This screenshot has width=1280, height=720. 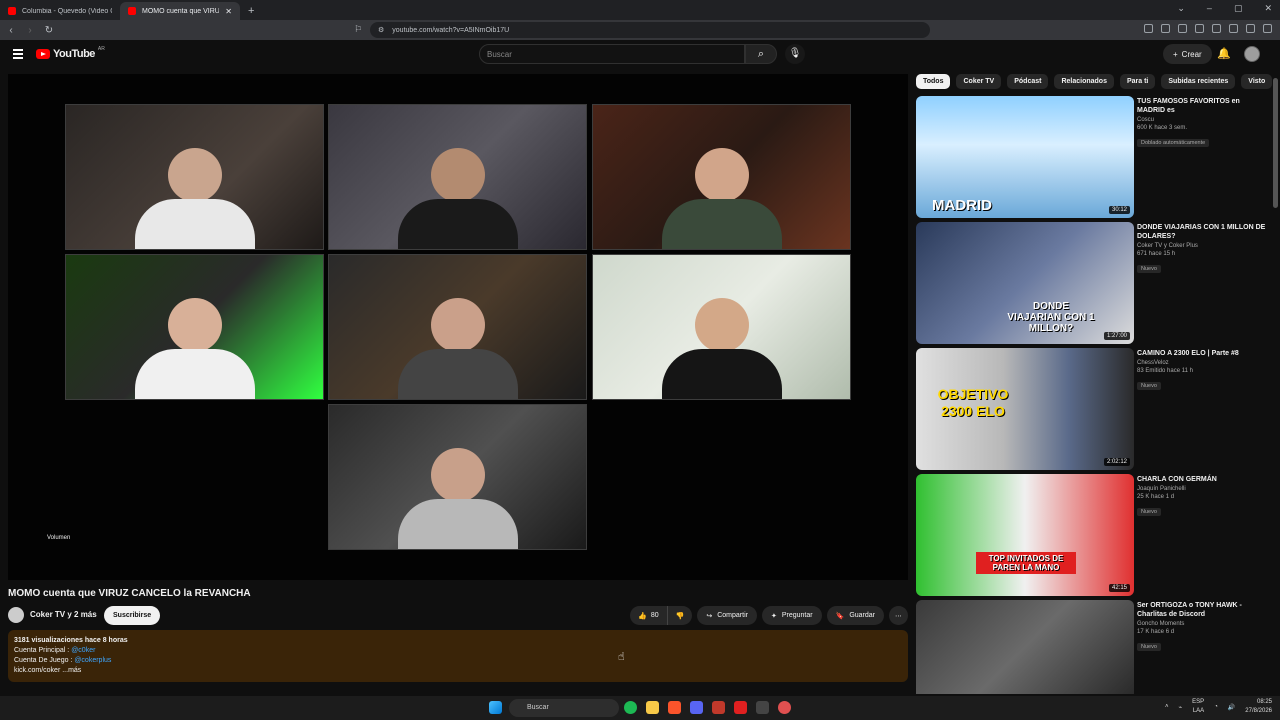 What do you see at coordinates (1187, 54) in the screenshot?
I see `create-button: + Crear` at bounding box center [1187, 54].